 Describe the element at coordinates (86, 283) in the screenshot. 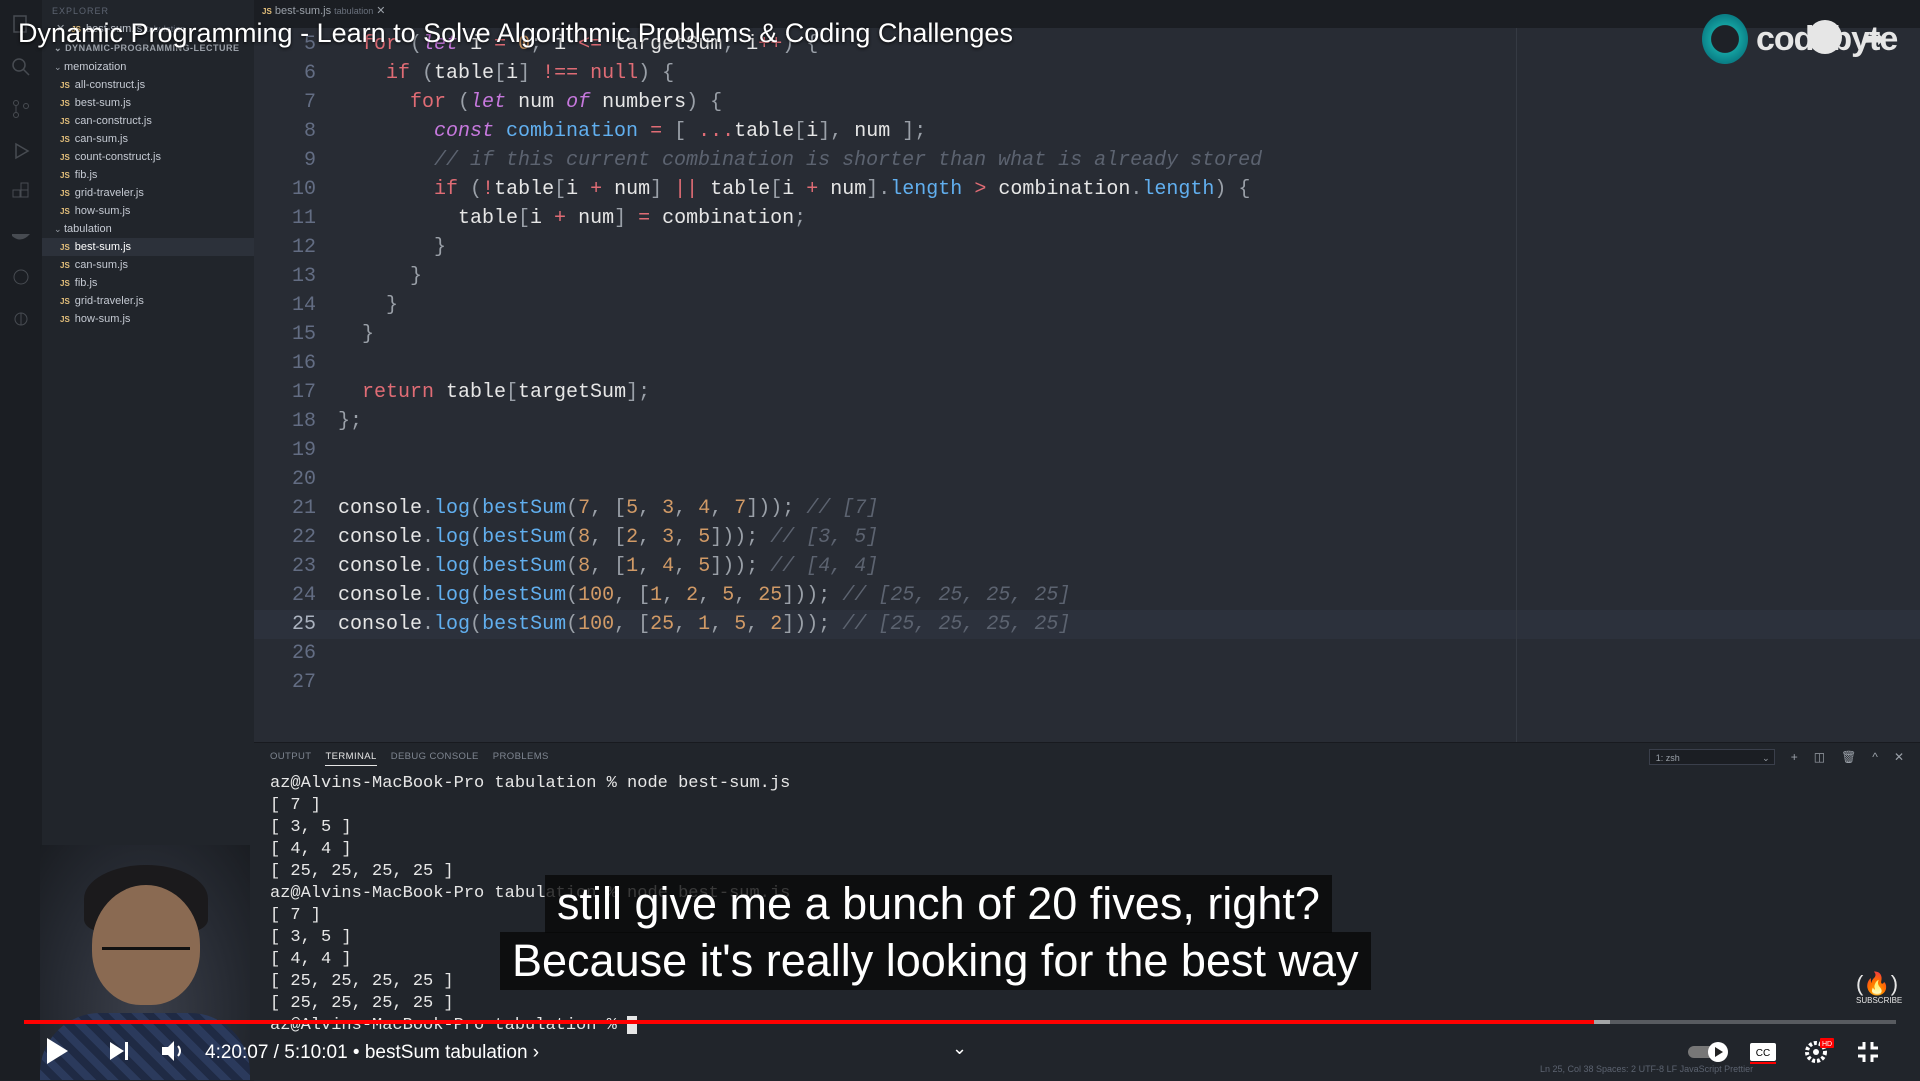

I see `file-label: fib.js` at that location.